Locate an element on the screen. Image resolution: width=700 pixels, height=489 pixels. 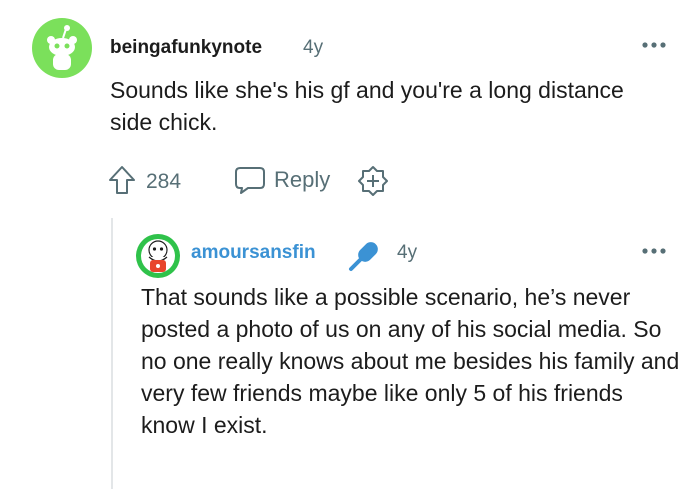
comment-author: beingafunkynote is located at coordinates (186, 48).